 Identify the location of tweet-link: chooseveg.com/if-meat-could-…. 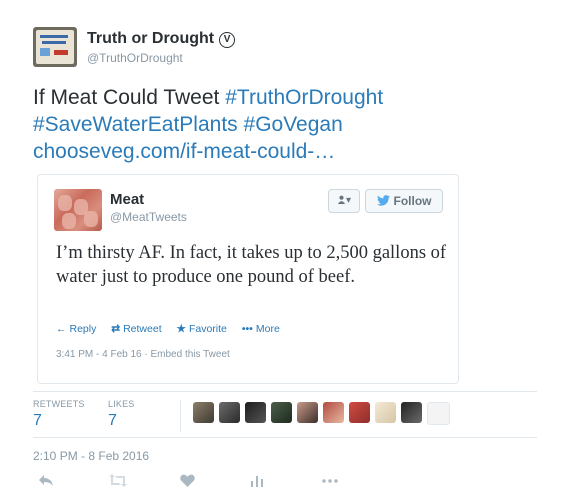
(184, 151).